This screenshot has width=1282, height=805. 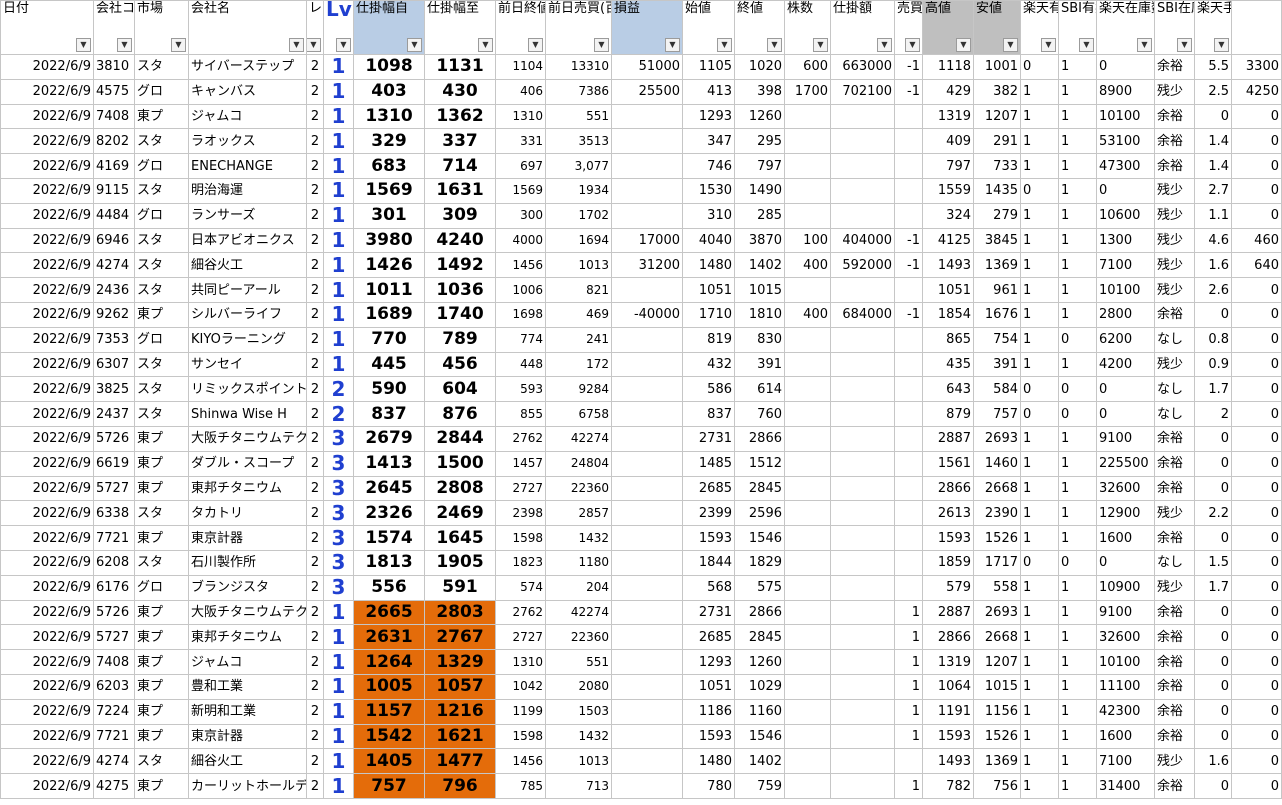 I want to click on cell-9: 821, so click(x=578, y=290).